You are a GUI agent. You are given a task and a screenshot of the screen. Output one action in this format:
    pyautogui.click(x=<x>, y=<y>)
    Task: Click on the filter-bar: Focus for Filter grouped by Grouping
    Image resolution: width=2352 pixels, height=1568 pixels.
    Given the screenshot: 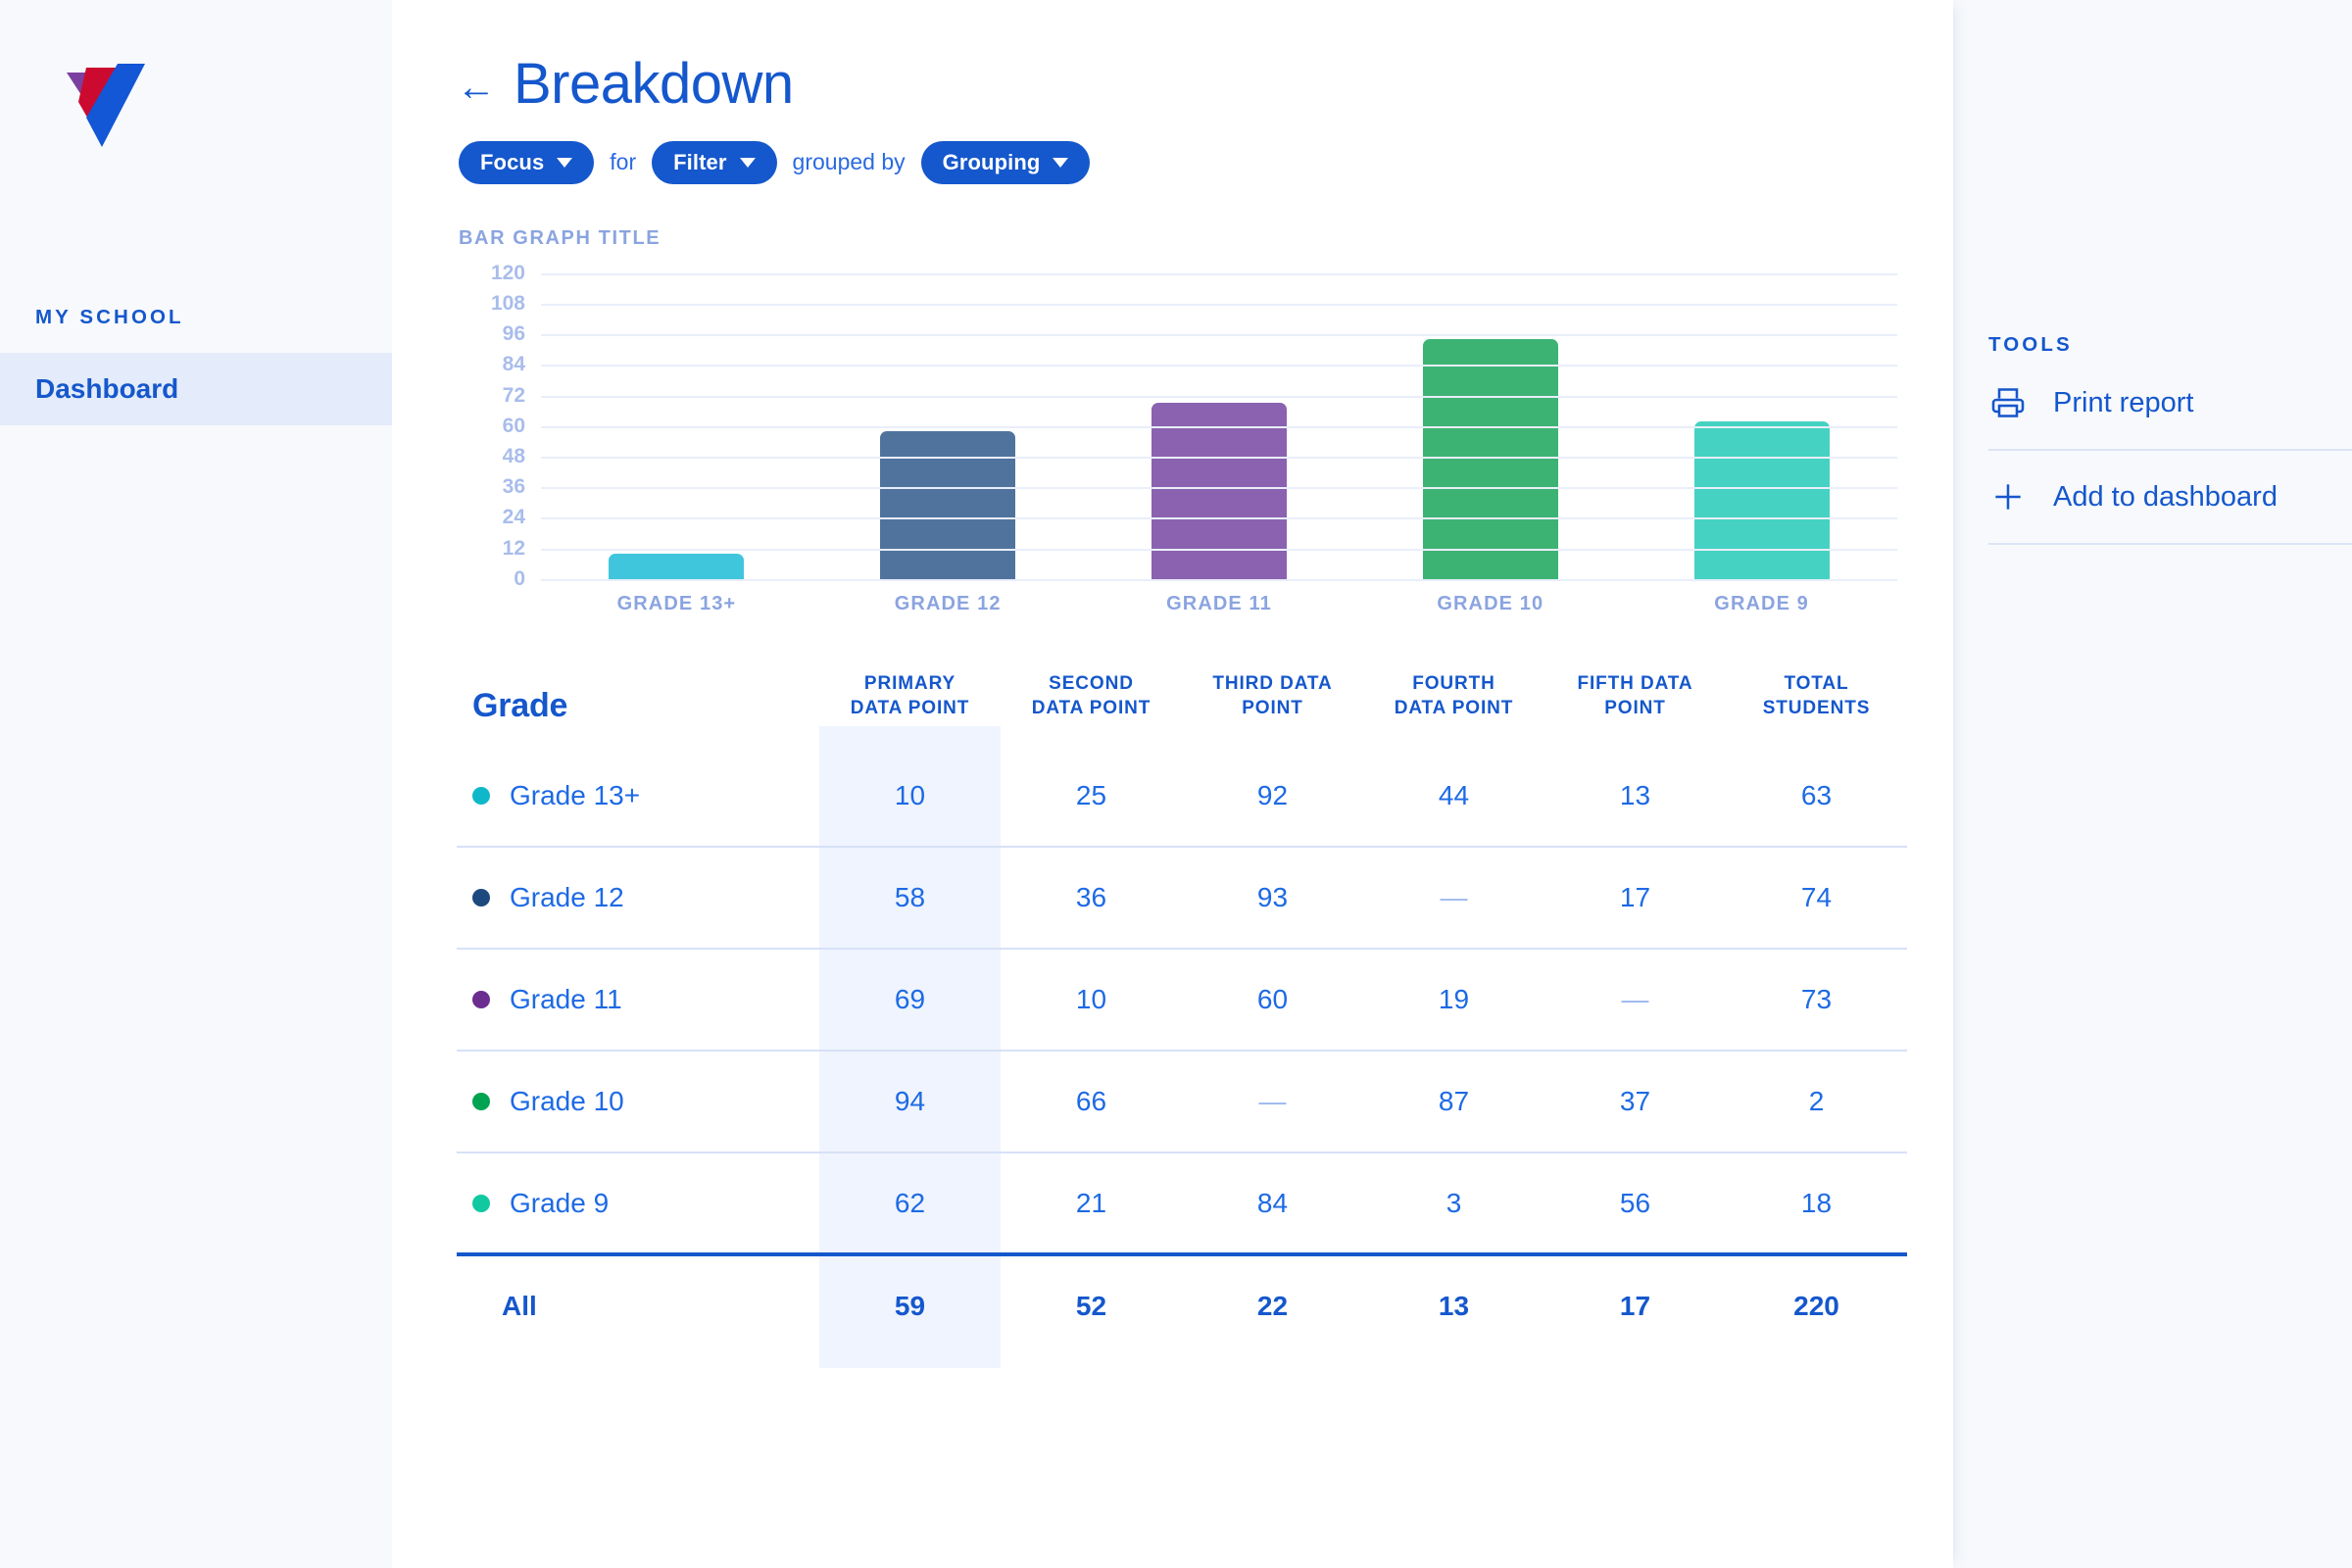 What is the action you would take?
    pyautogui.click(x=1205, y=162)
    